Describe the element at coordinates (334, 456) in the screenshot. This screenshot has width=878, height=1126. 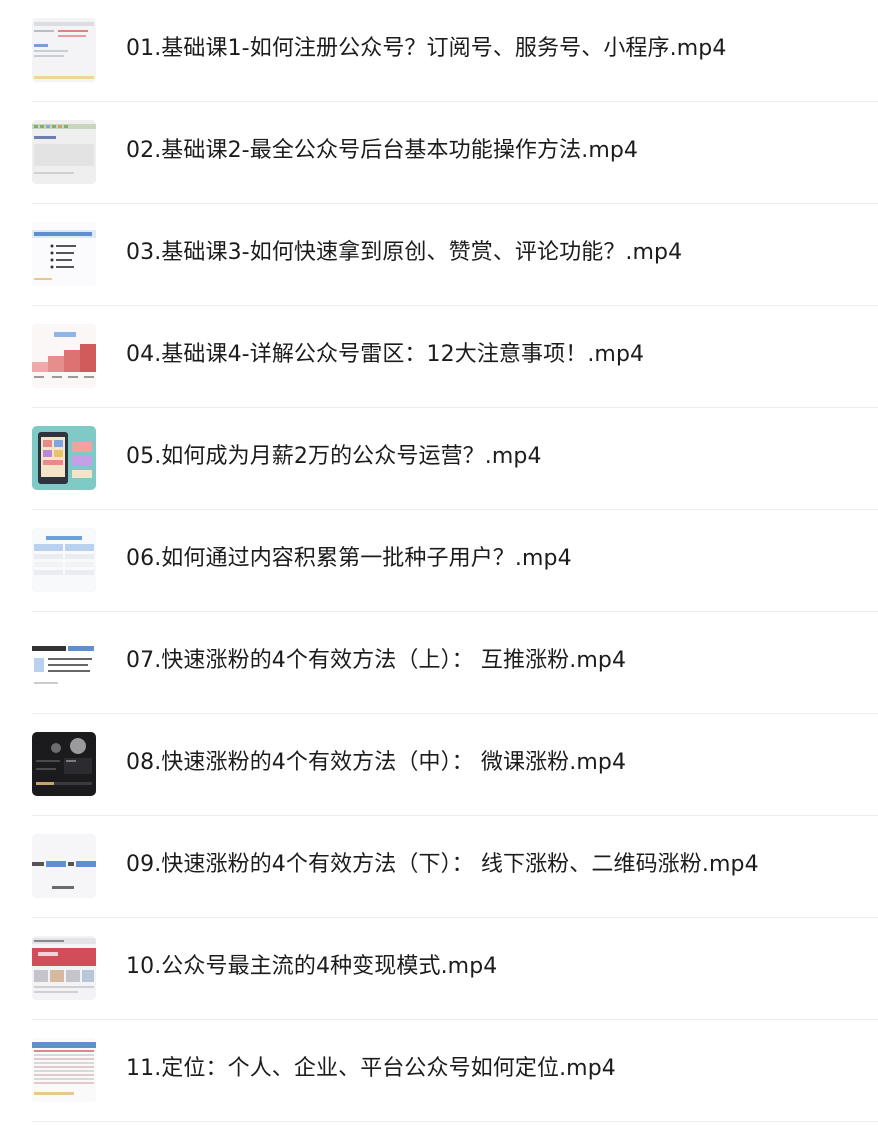
I see `file-name: 05.如何成为月薪2万的公众号运营？.mp4` at that location.